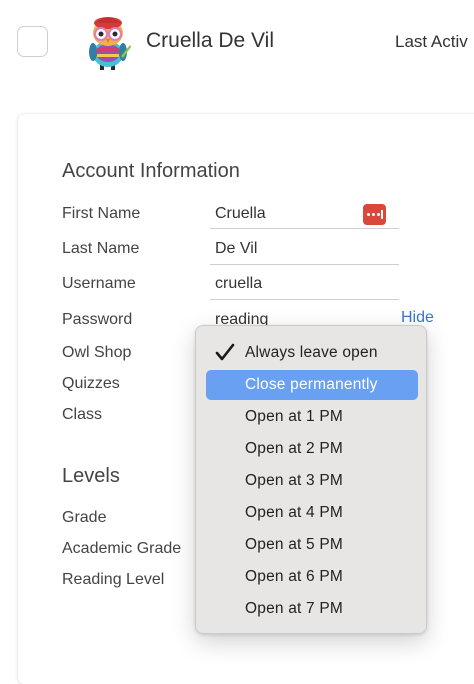 Image resolution: width=474 pixels, height=684 pixels. I want to click on select-student-checkbox, so click(32, 41).